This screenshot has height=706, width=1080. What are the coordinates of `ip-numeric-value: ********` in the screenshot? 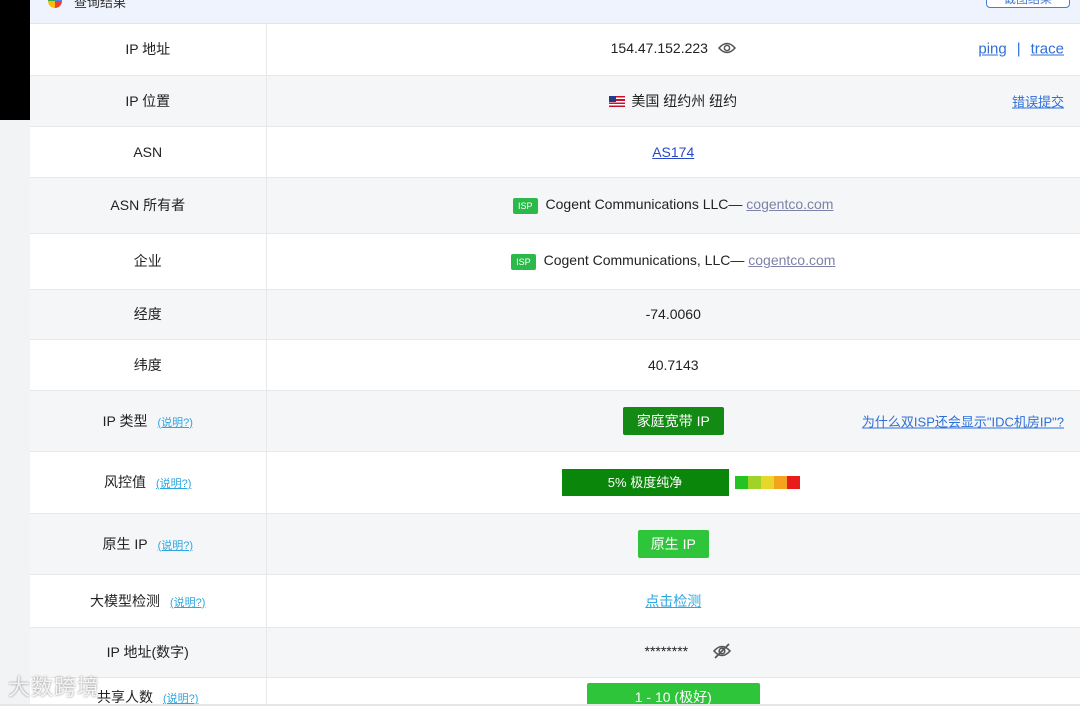 It's located at (666, 650).